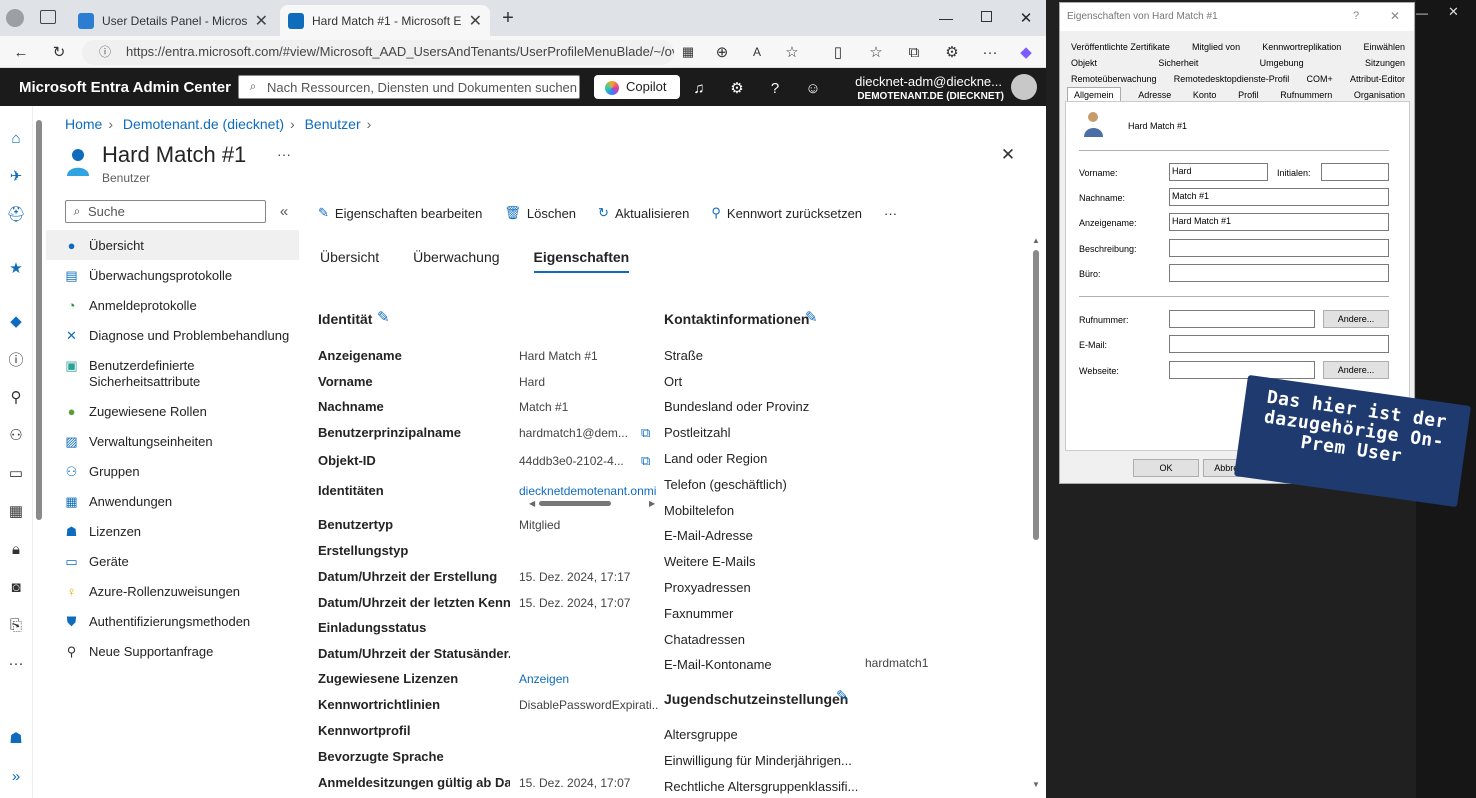 The width and height of the screenshot is (1476, 798). I want to click on vorname-field: Hard, so click(1218, 172).